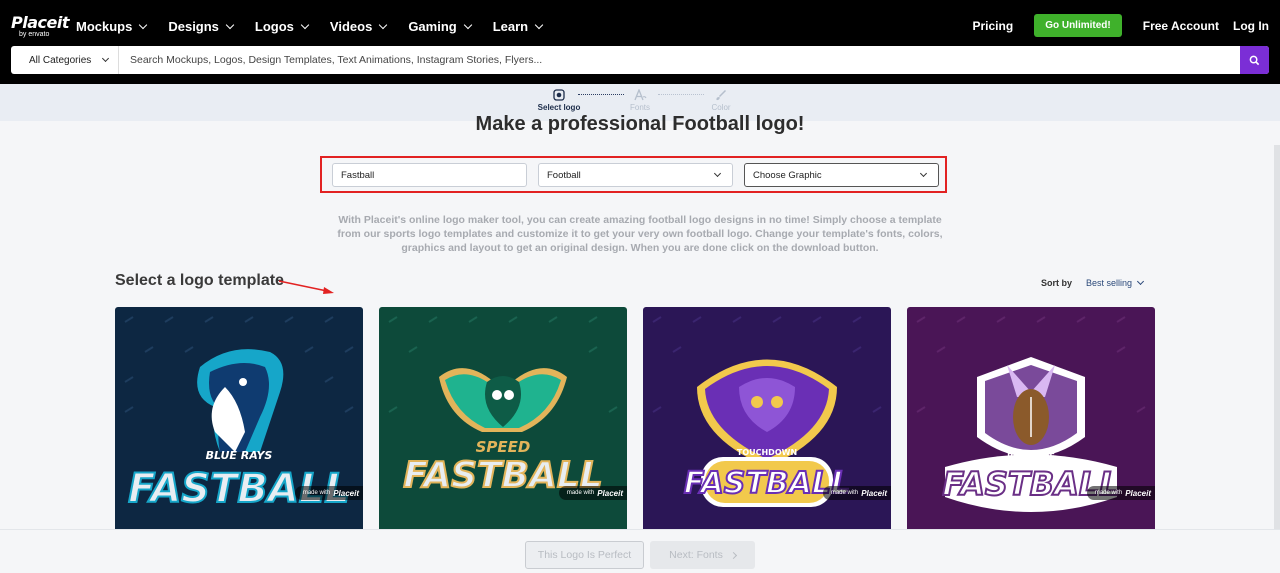 The height and width of the screenshot is (573, 1280). Describe the element at coordinates (559, 107) in the screenshot. I see `step-label: Select logo` at that location.